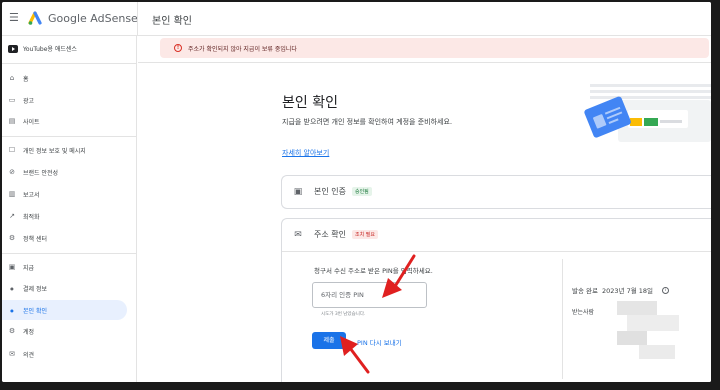 Image resolution: width=720 pixels, height=390 pixels. Describe the element at coordinates (31, 122) in the screenshot. I see `sidebar-item-label: 사이트` at that location.